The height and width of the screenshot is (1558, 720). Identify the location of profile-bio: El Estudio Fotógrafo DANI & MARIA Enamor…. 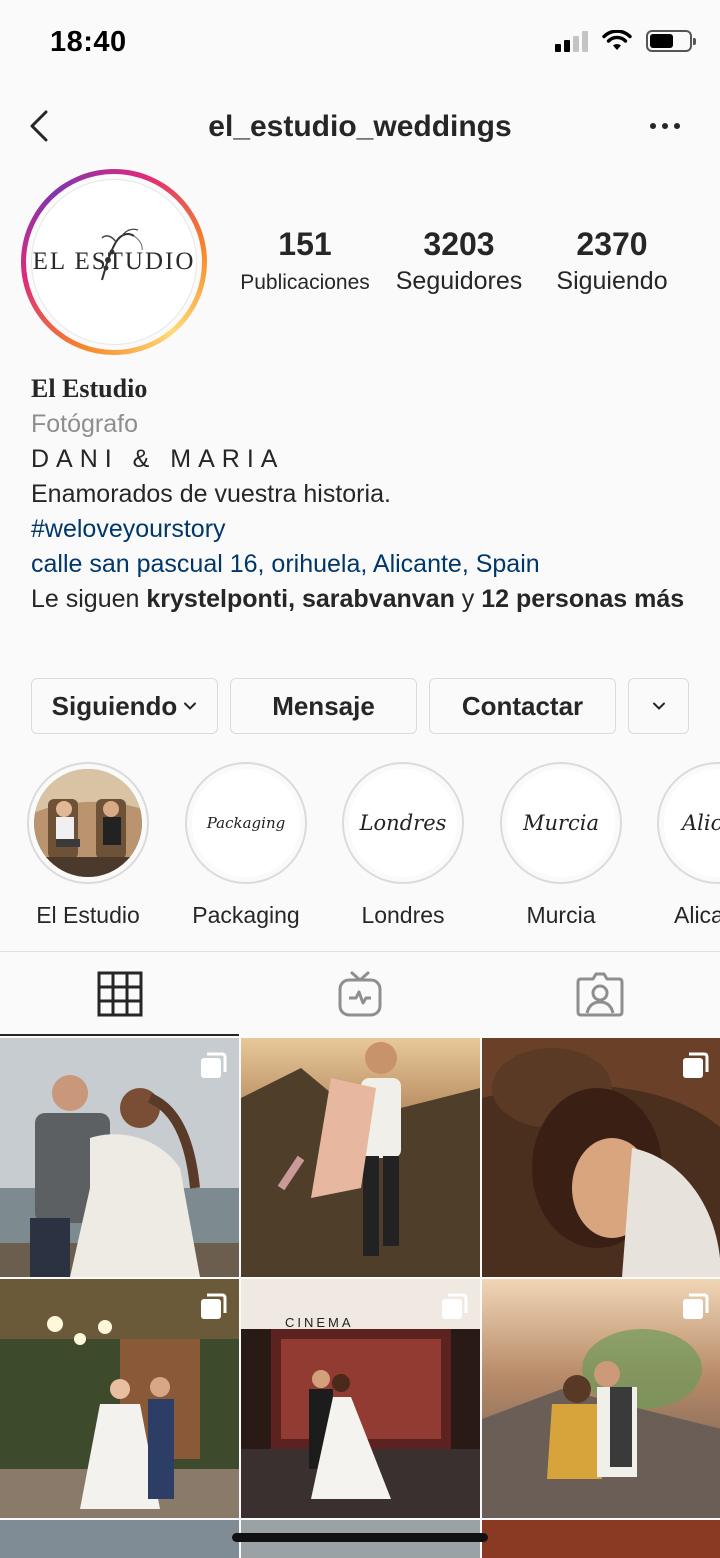
(366, 494).